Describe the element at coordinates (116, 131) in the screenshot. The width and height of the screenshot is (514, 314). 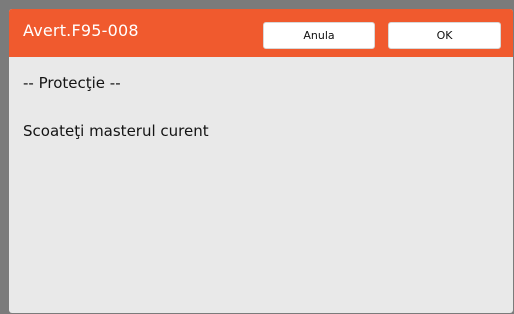
I see `message-body: Scoateţi masterul curent` at that location.